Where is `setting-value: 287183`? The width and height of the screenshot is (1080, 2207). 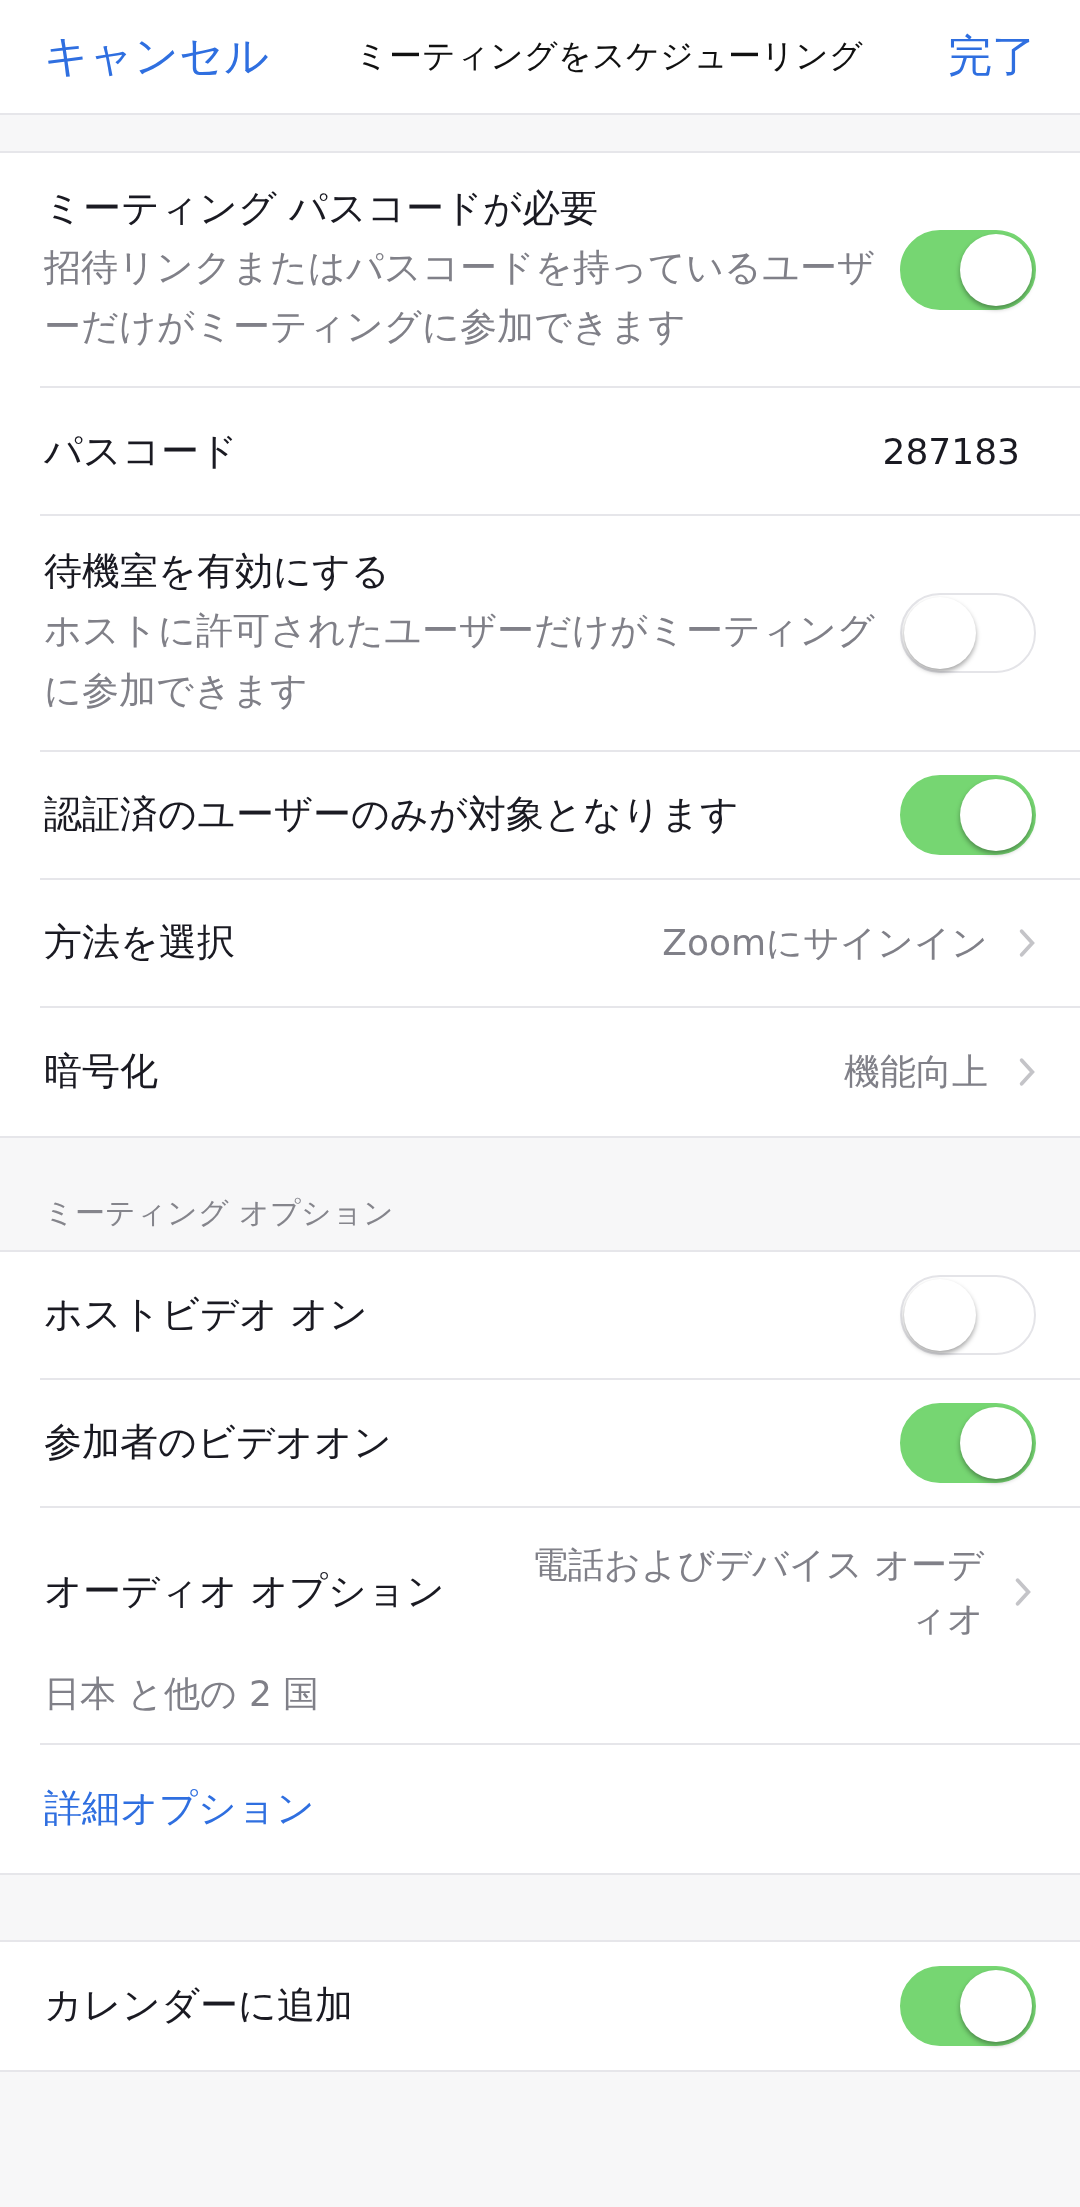 setting-value: 287183 is located at coordinates (951, 451).